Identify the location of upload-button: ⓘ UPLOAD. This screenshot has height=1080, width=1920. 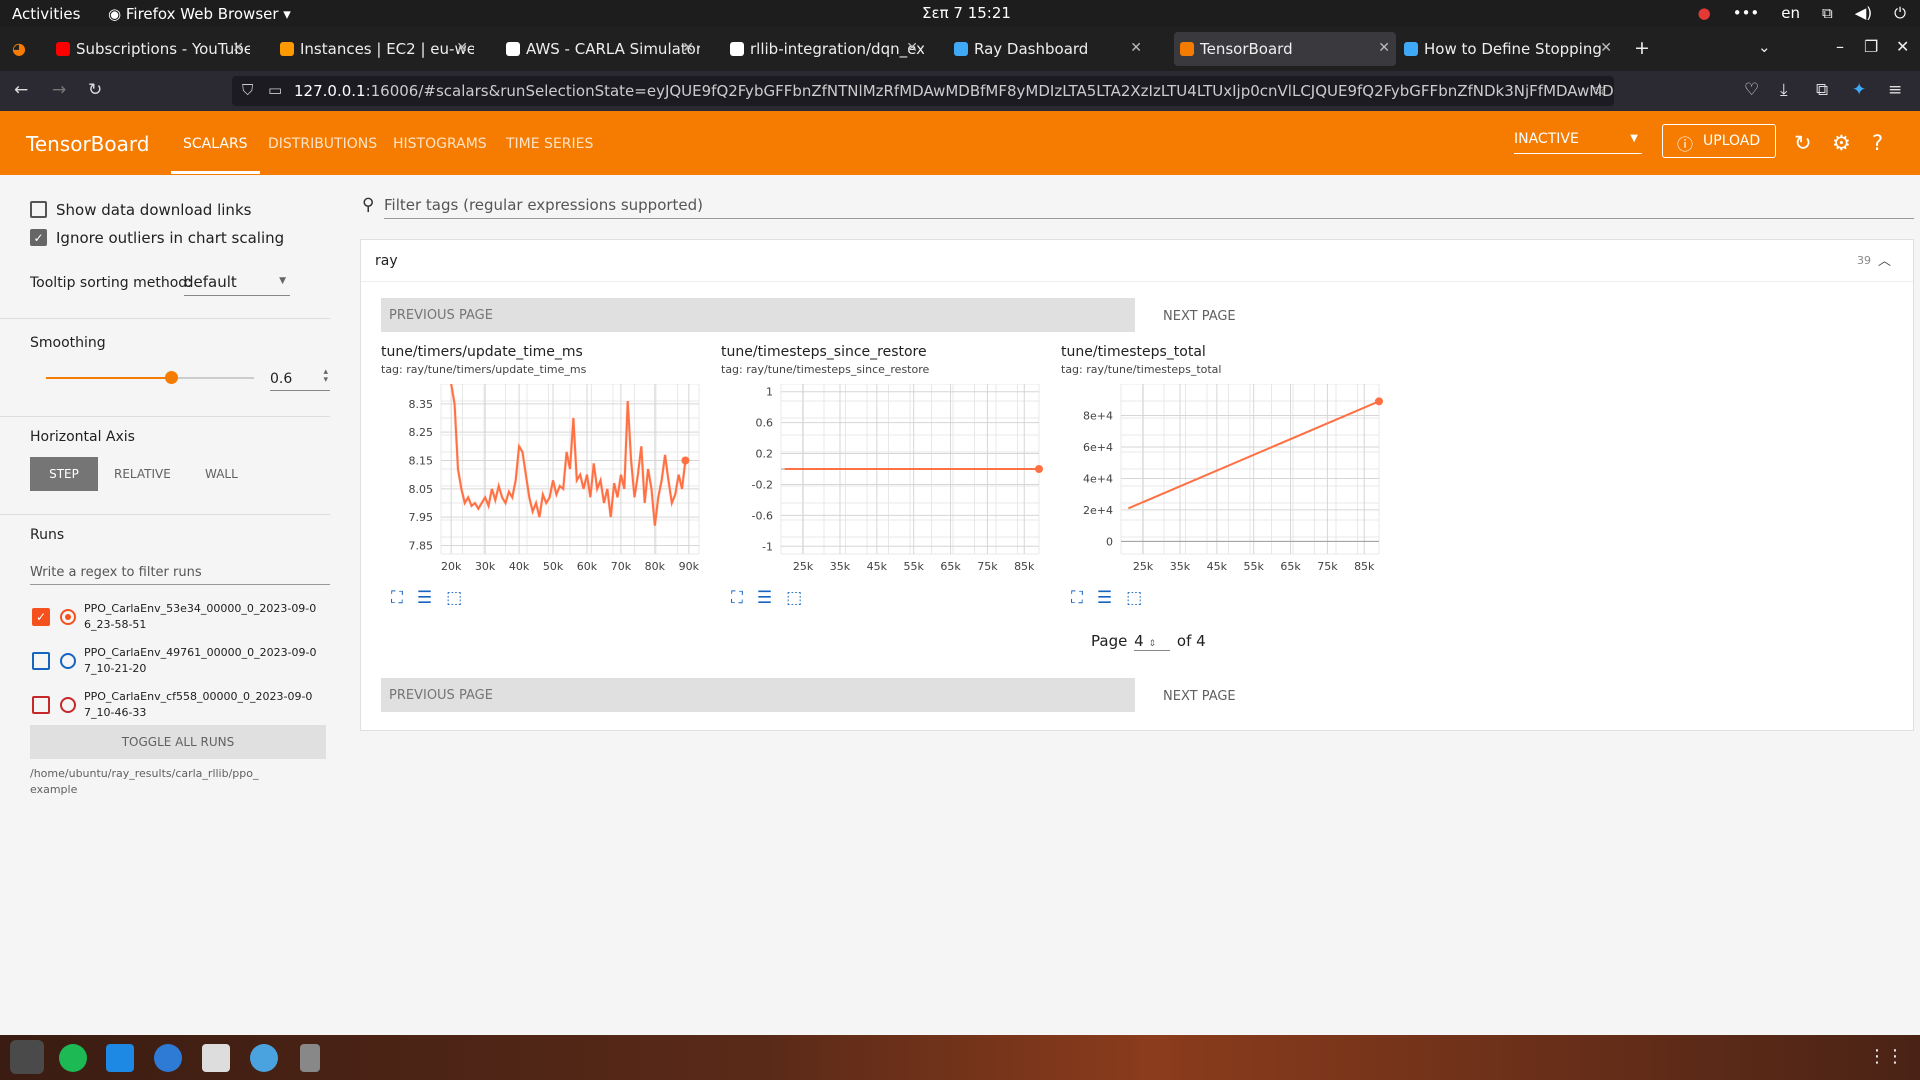
(1719, 141).